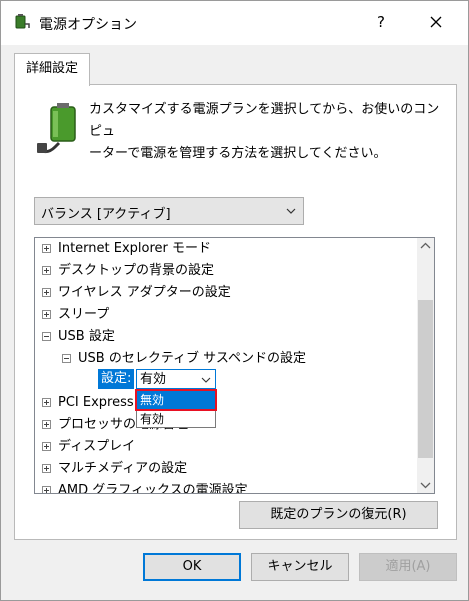 This screenshot has height=601, width=469. Describe the element at coordinates (234, 23) in the screenshot. I see `title-bar: 電源オプション ?` at that location.